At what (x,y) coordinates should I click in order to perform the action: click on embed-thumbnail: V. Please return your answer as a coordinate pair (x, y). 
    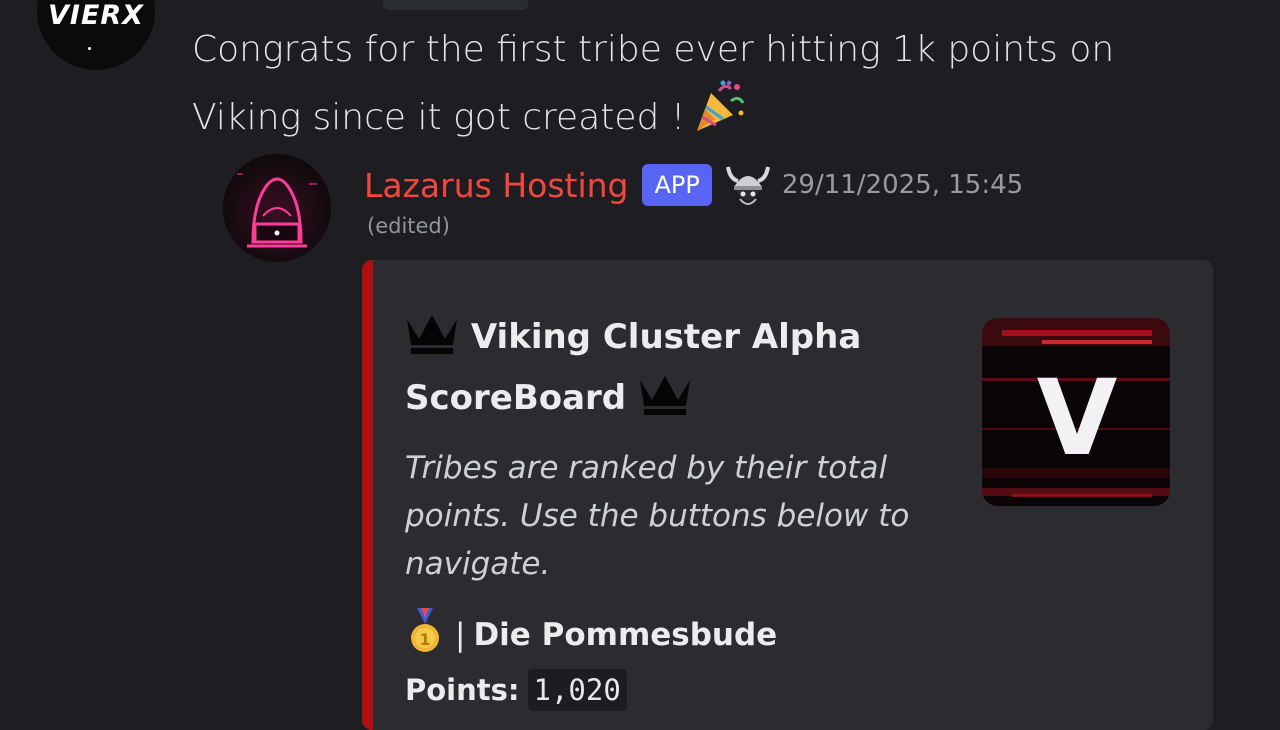
    Looking at the image, I should click on (1076, 412).